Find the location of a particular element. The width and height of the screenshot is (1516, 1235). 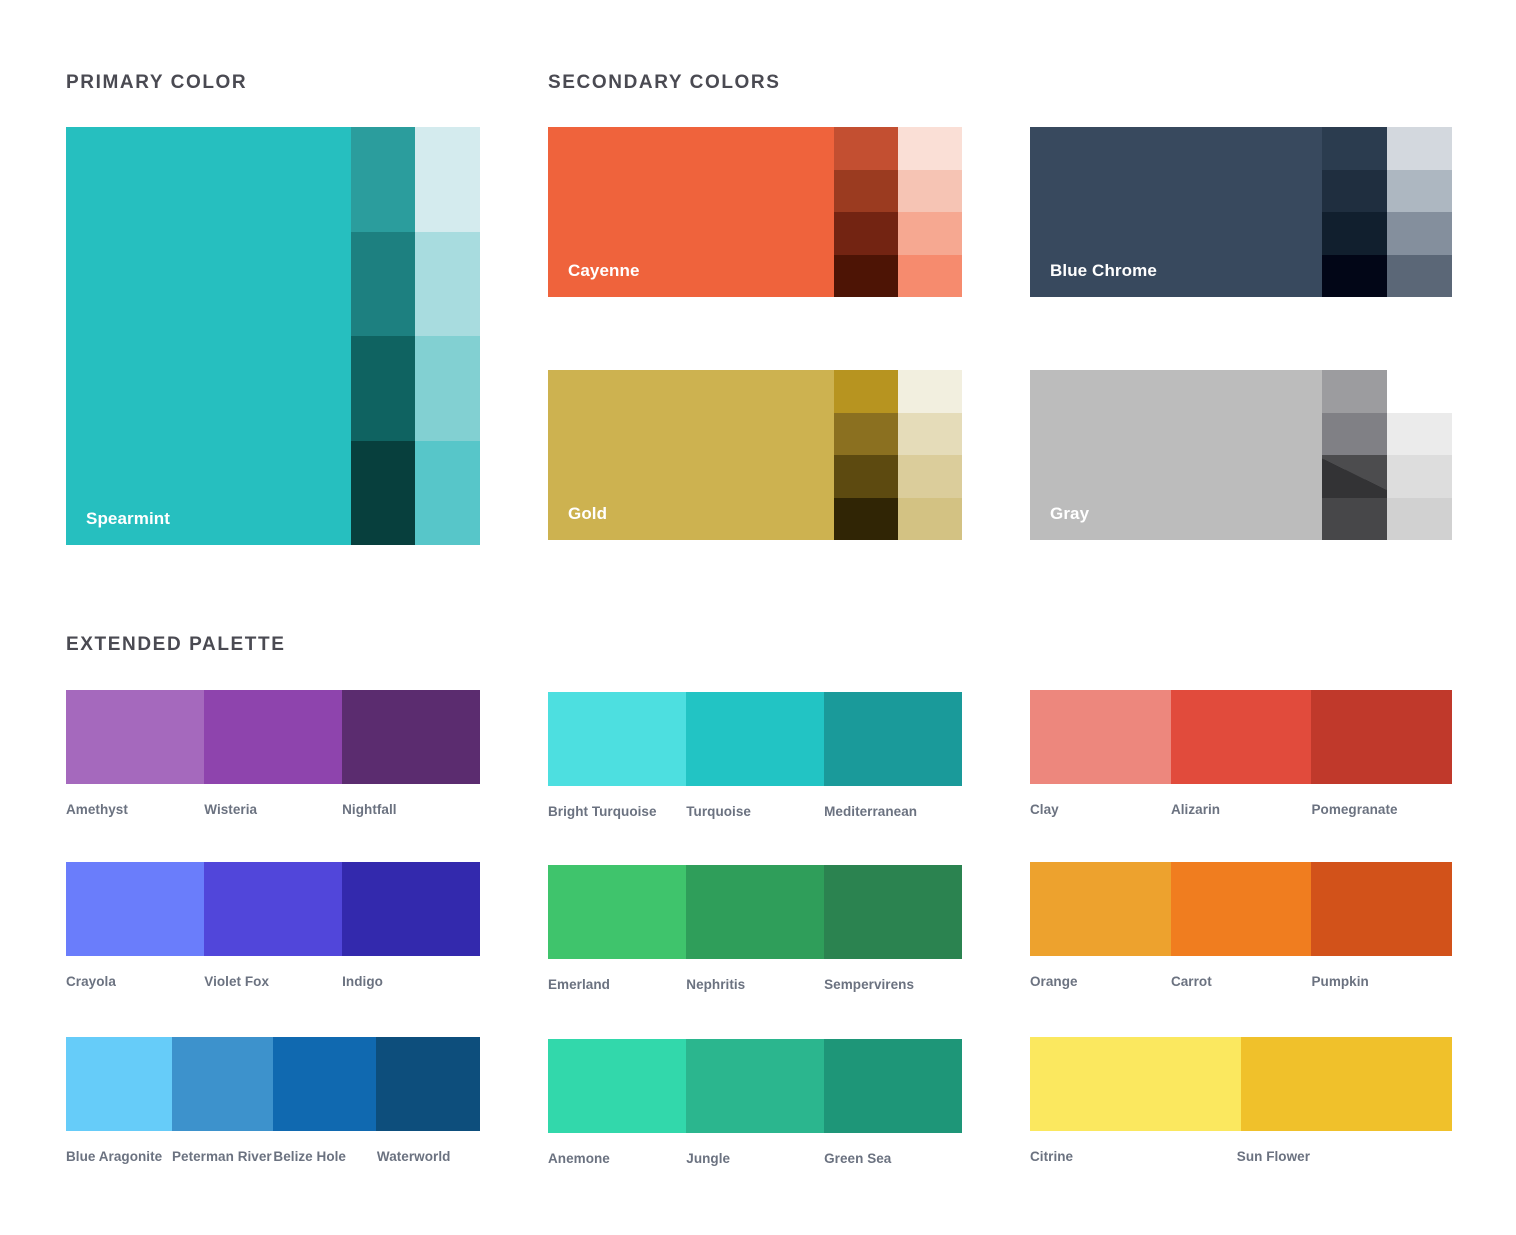

dark-shade-2-cayenne is located at coordinates (866, 190).